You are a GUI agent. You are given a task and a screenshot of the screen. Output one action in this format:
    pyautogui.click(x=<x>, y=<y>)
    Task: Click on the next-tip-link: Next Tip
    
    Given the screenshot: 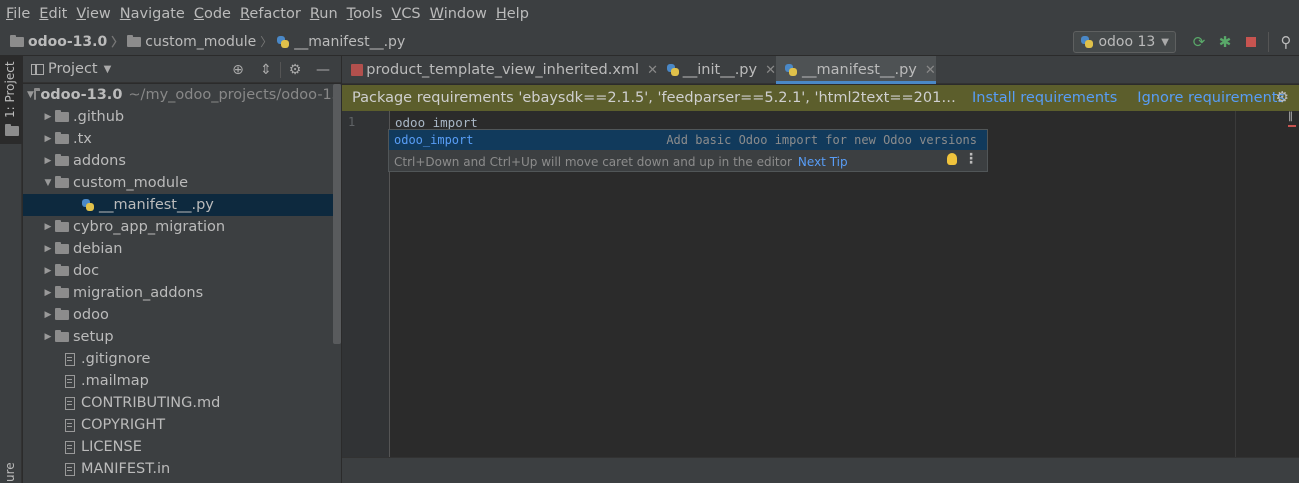 What is the action you would take?
    pyautogui.click(x=823, y=162)
    